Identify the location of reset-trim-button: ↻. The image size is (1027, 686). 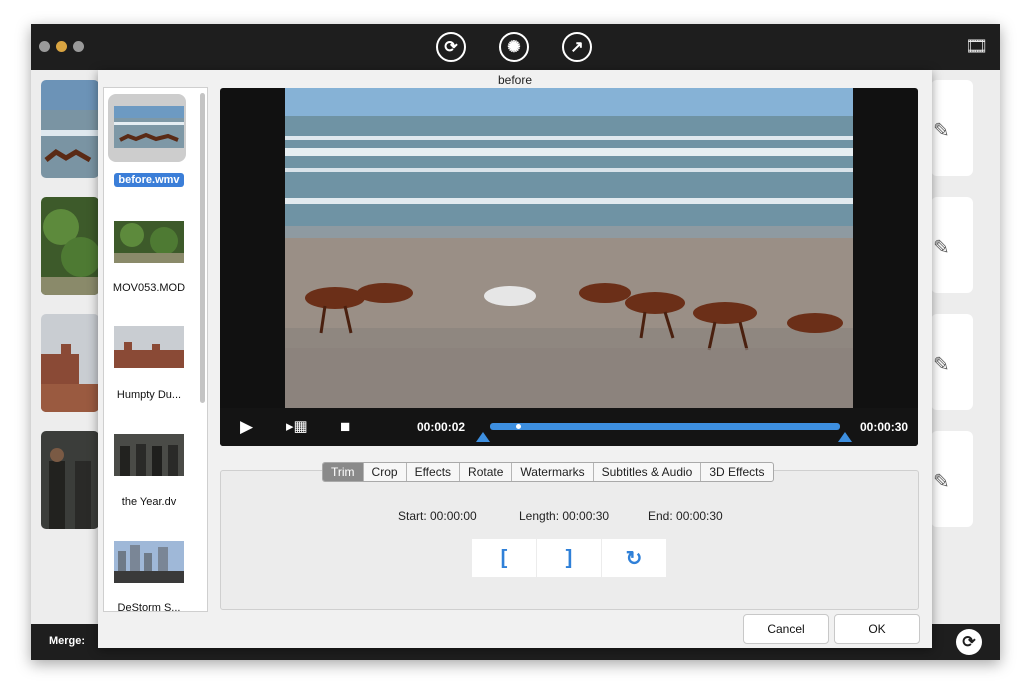
(634, 558).